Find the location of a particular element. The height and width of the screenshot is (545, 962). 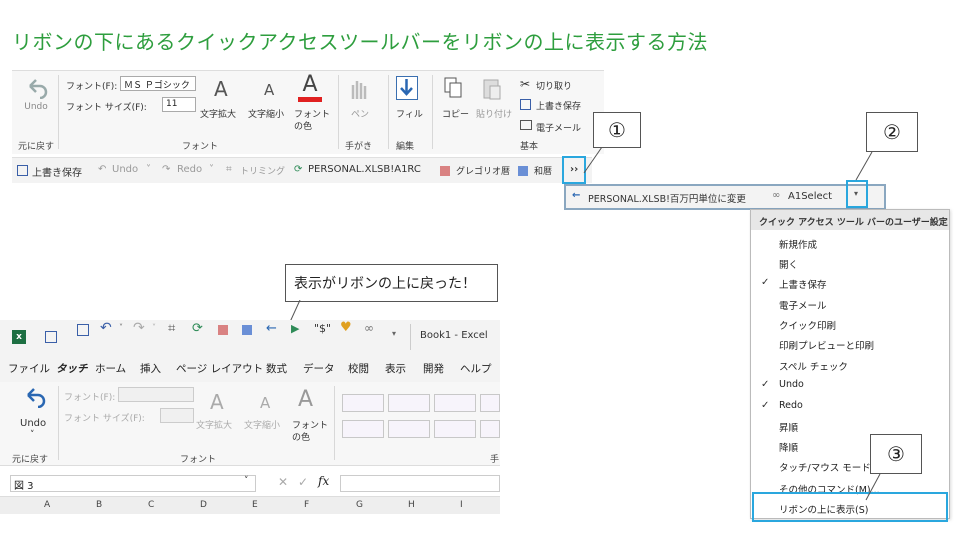

formula-input is located at coordinates (420, 483).